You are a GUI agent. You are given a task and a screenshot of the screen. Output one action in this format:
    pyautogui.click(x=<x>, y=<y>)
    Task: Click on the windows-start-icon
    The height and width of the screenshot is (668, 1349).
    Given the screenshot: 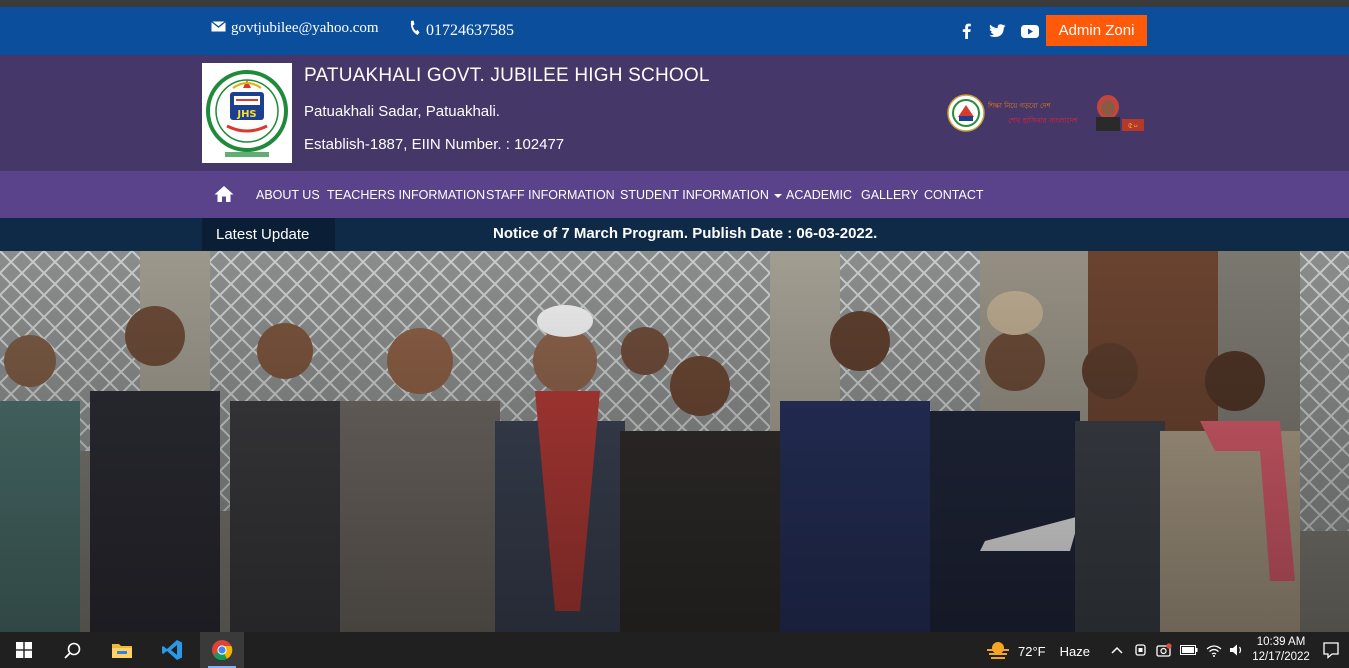 What is the action you would take?
    pyautogui.click(x=24, y=650)
    